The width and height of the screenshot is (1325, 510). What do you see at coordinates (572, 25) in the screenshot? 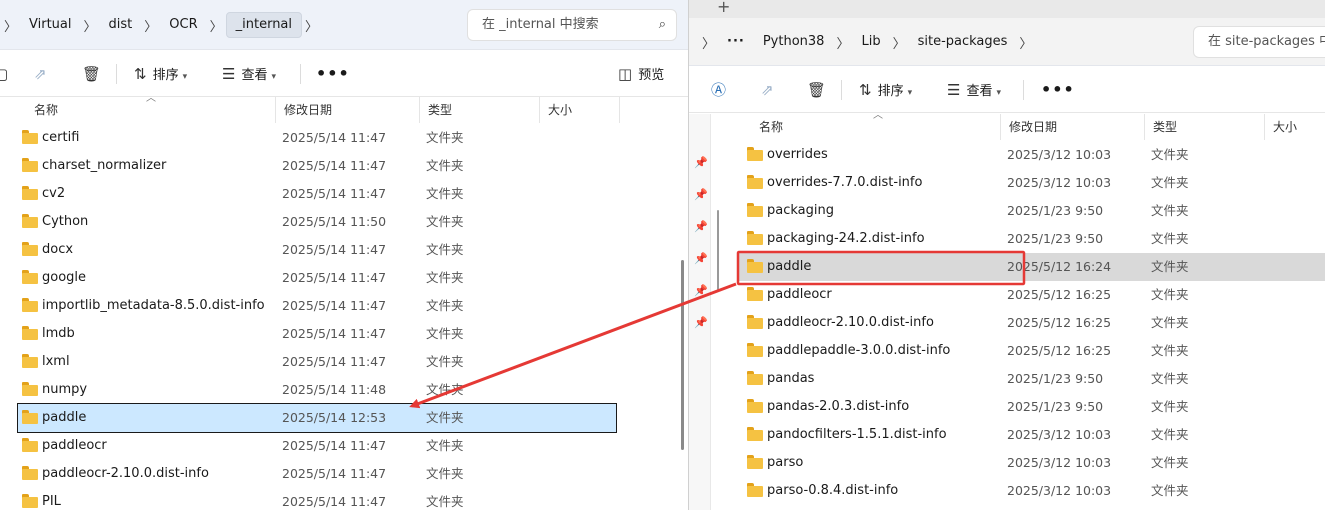
I see `search-input: 在 _internal 中搜索 ⌕` at bounding box center [572, 25].